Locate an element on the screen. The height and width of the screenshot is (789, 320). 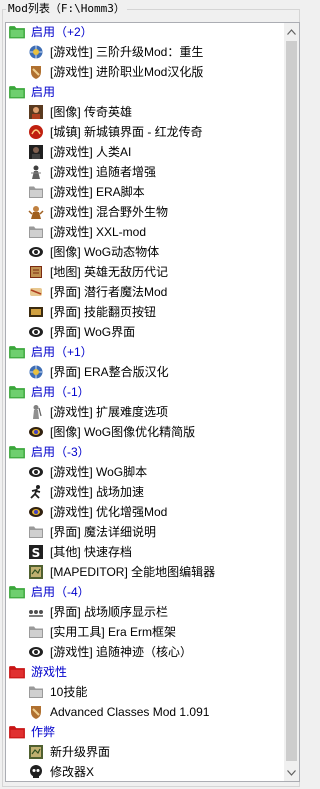
mod-list-item: [图像] WoG动态物体 is located at coordinates (145, 252).